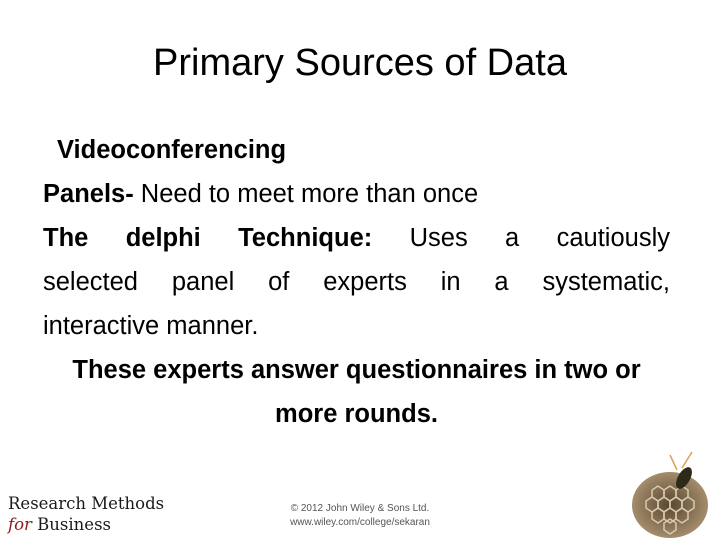 The width and height of the screenshot is (720, 540). I want to click on brand-line2: for Business, so click(86, 524).